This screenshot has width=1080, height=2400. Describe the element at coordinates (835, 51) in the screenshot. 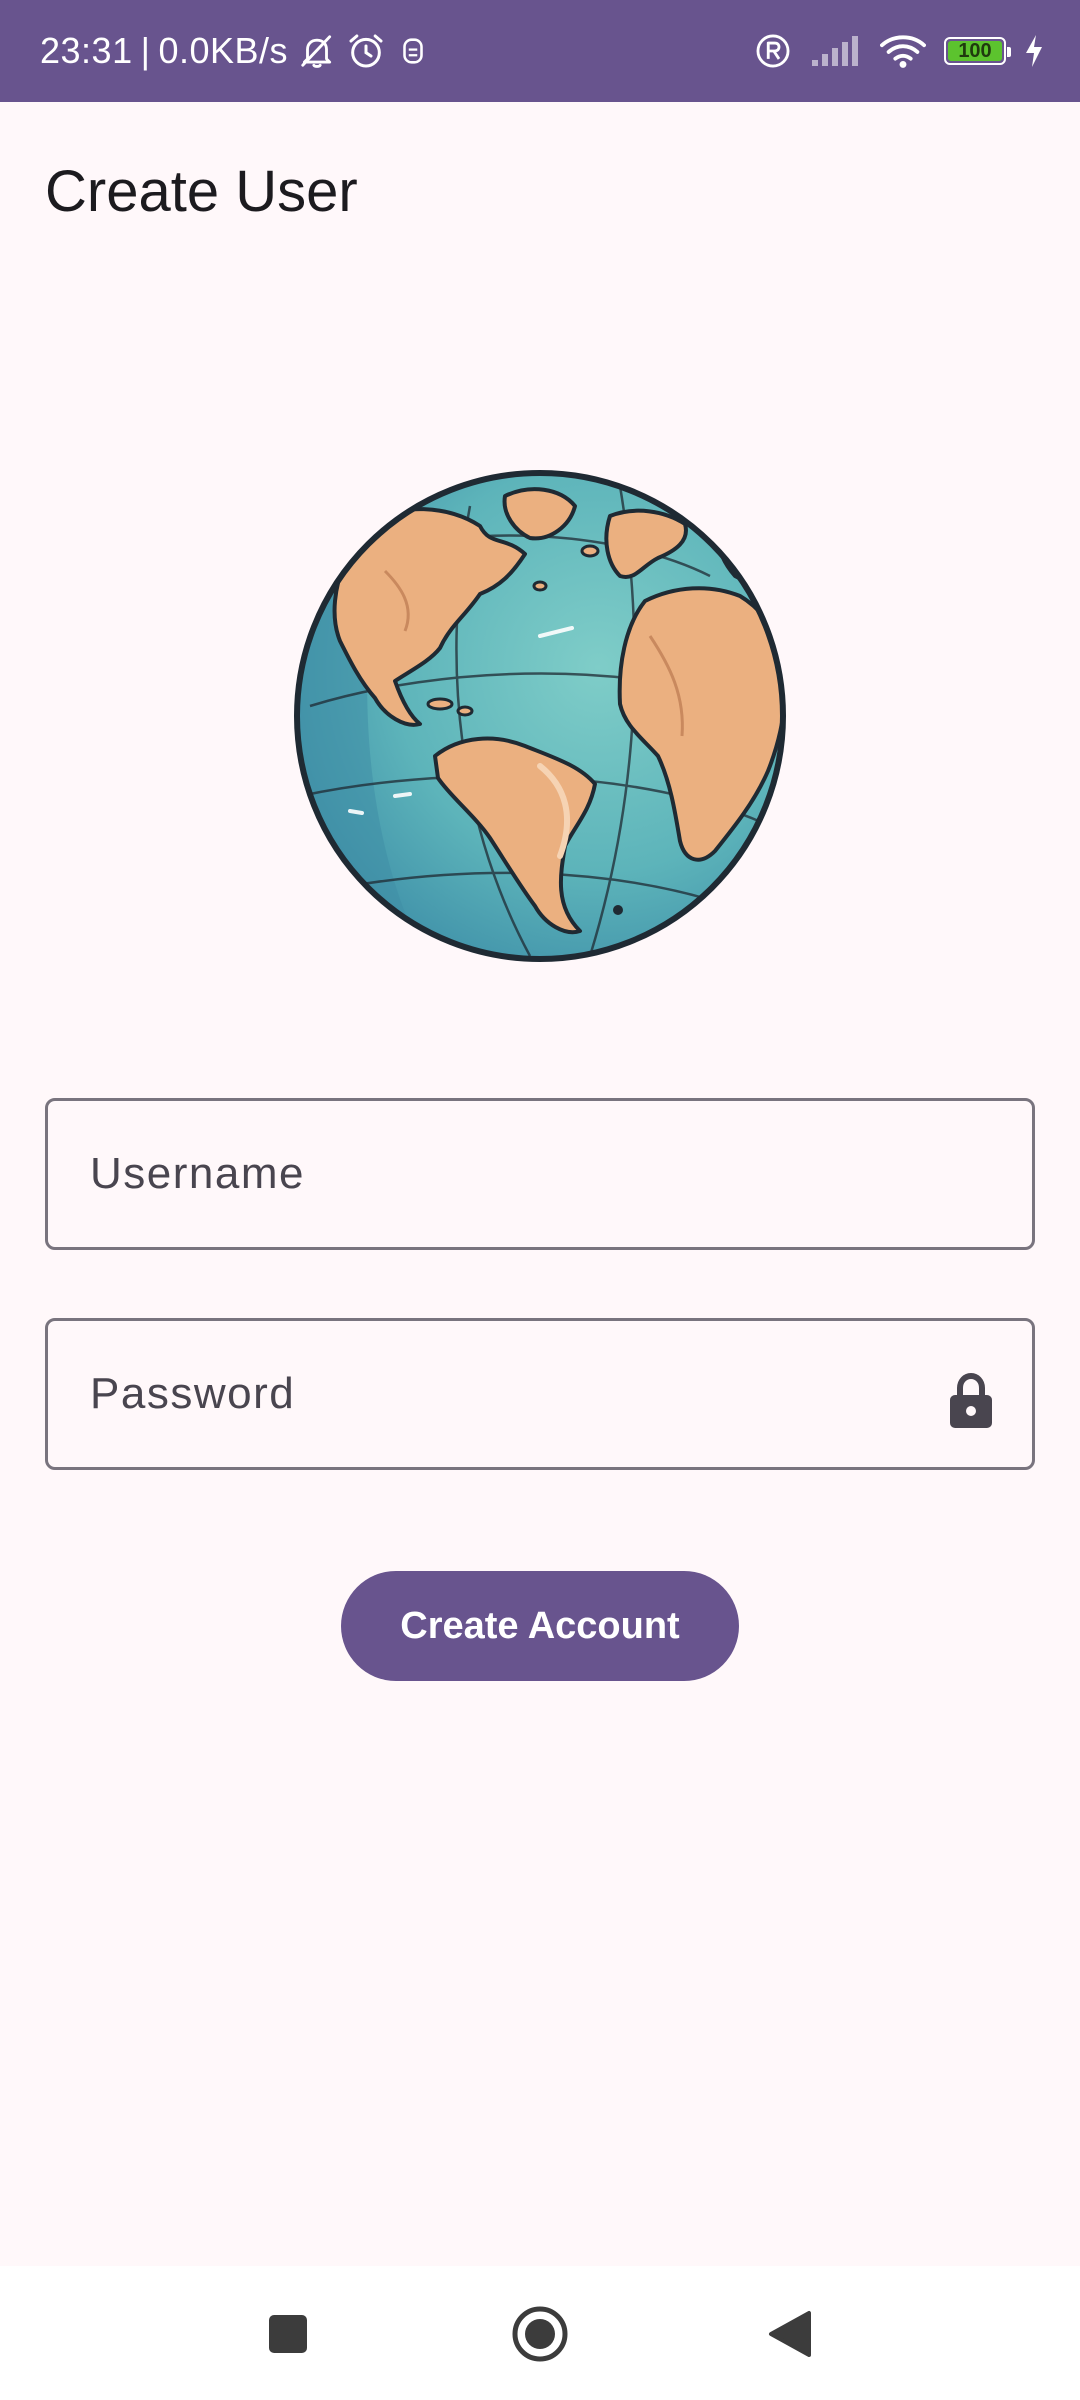

I see `signal-icon` at that location.